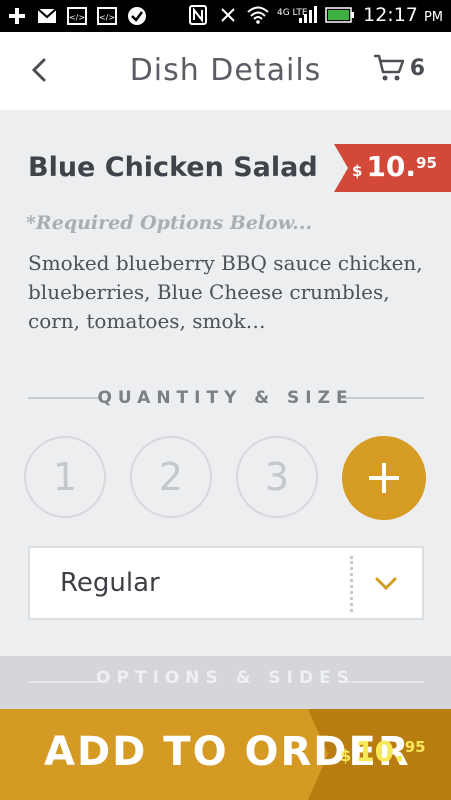  What do you see at coordinates (137, 16) in the screenshot?
I see `check-icon` at bounding box center [137, 16].